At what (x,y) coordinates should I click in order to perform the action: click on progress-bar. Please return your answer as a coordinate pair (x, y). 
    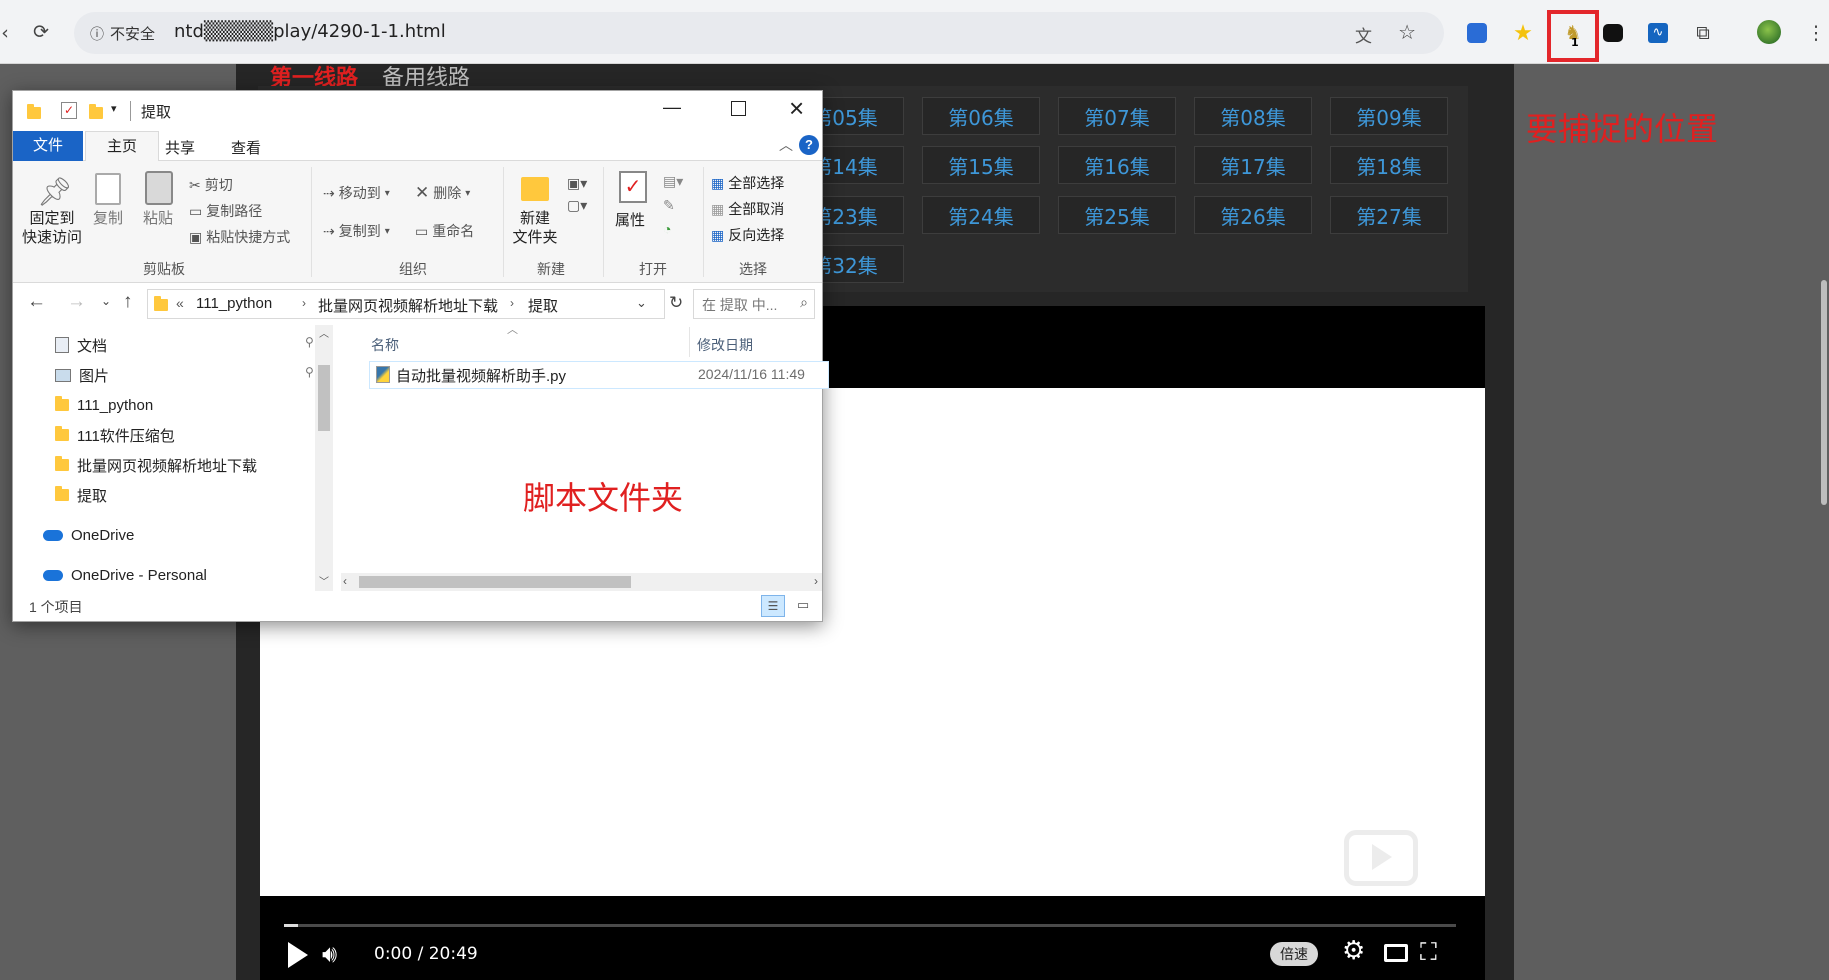
    Looking at the image, I should click on (870, 925).